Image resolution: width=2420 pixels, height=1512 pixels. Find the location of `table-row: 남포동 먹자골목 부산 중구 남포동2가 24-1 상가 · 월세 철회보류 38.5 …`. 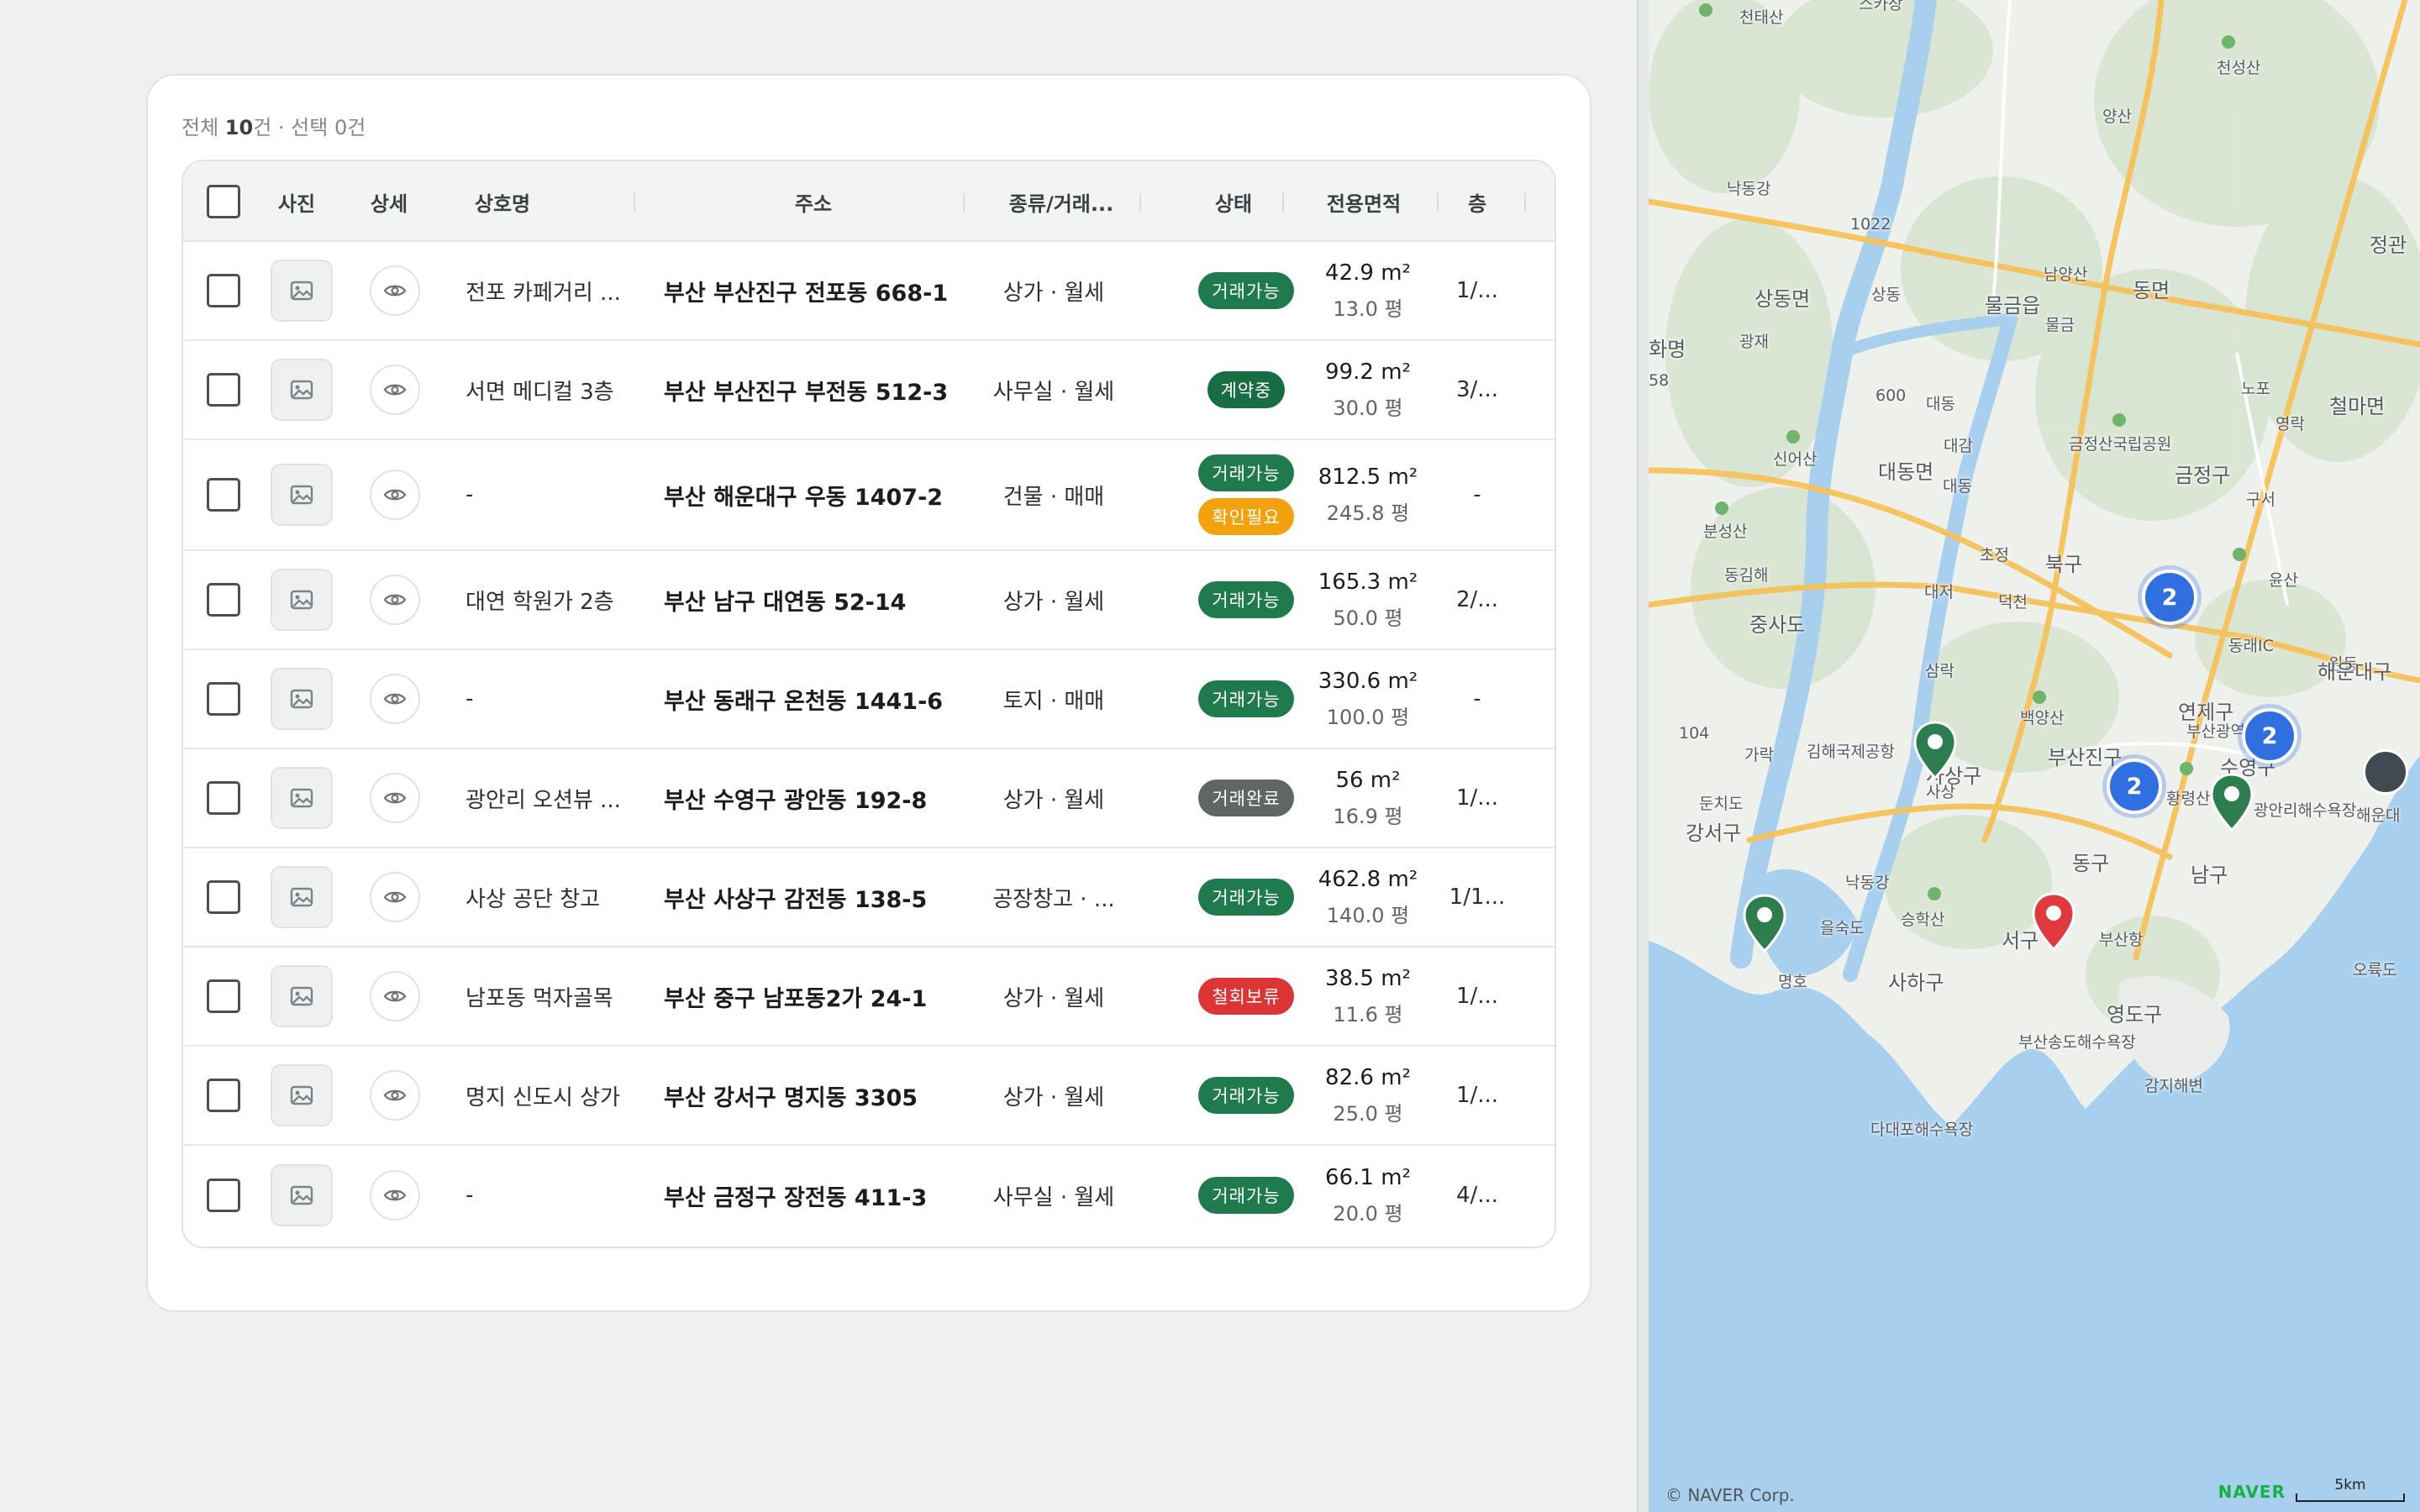

table-row: 남포동 먹자골목 부산 중구 남포동2가 24-1 상가 · 월세 철회보류 38.5 … is located at coordinates (869, 997).